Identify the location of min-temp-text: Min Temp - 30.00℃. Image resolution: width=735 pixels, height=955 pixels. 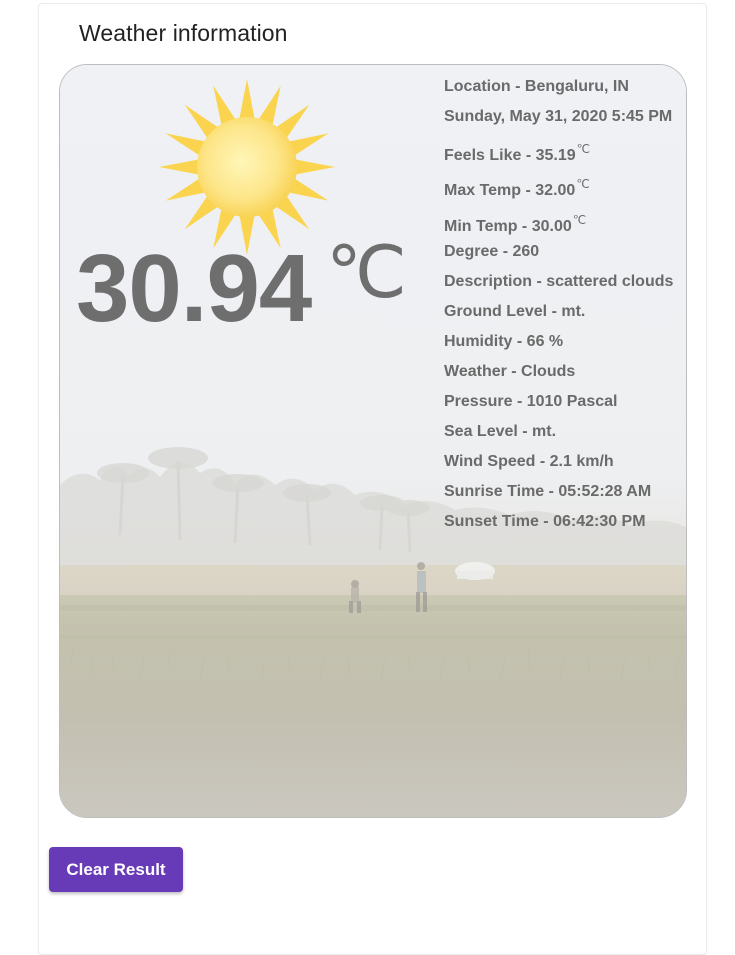
(515, 224).